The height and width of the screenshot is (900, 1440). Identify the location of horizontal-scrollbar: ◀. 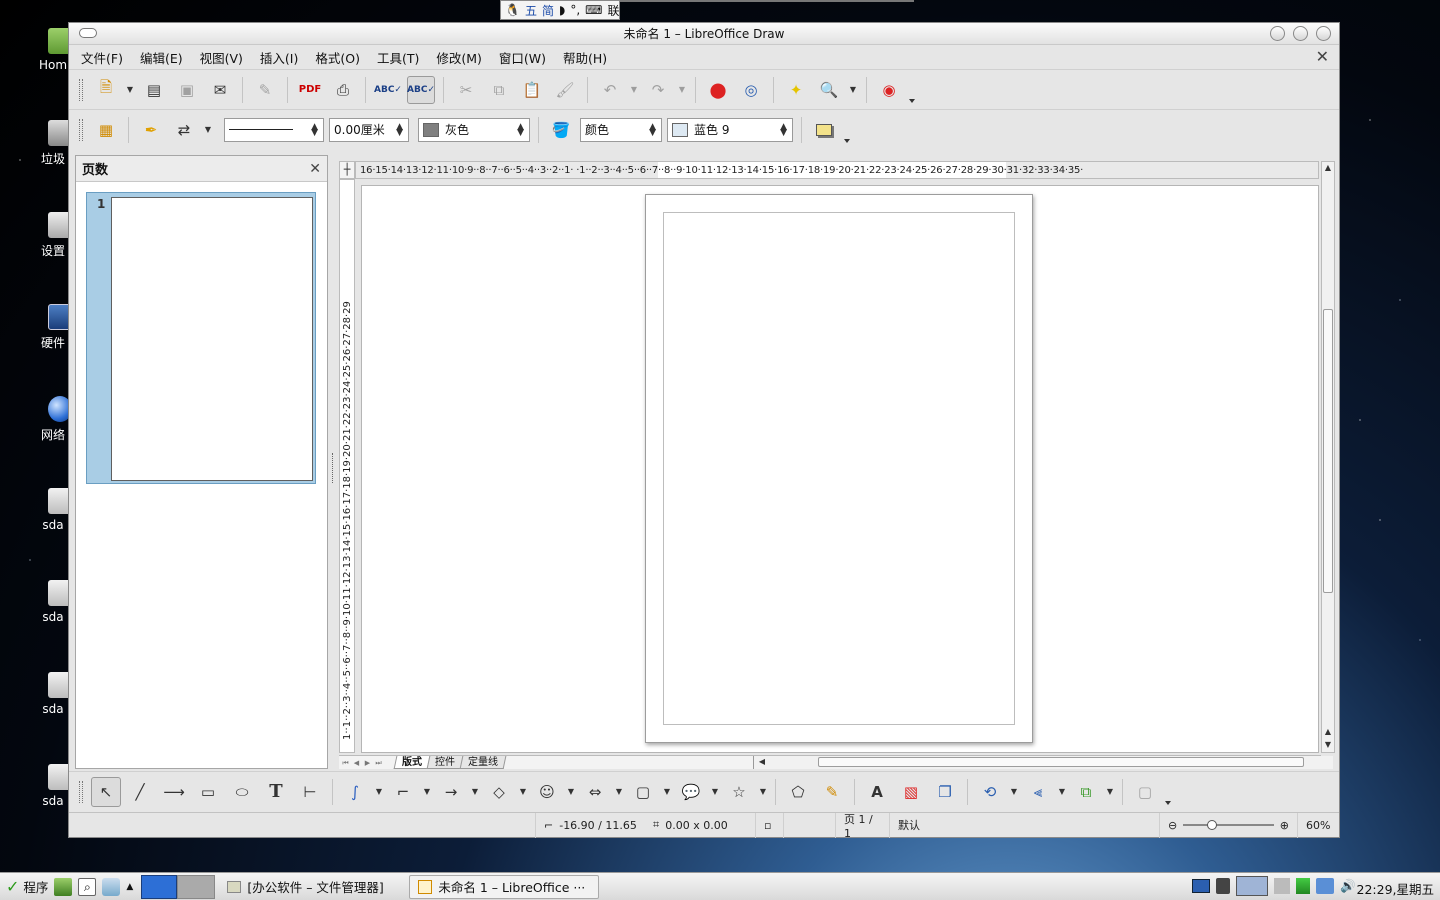
(1043, 762).